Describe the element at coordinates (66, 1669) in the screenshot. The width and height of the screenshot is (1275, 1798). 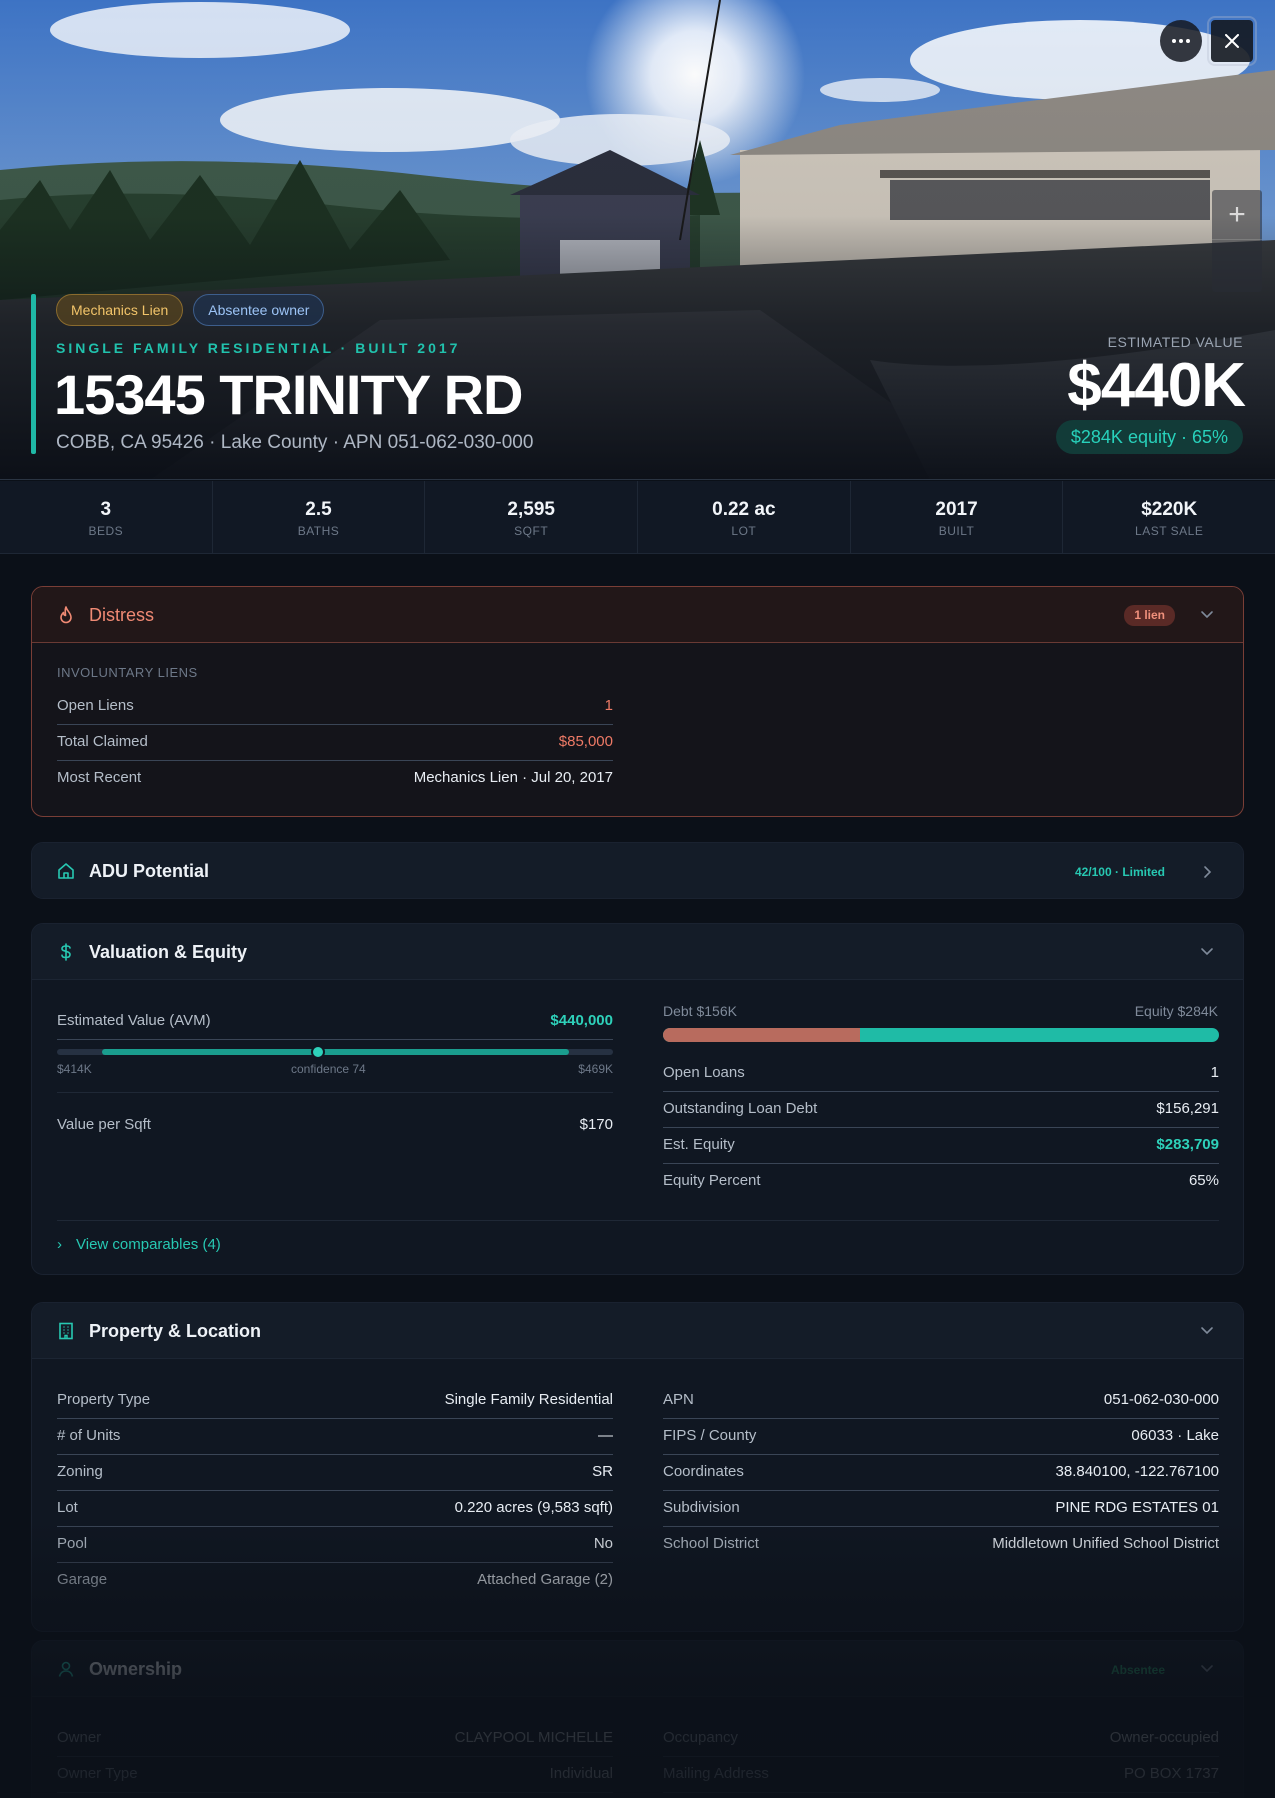
I see `user-icon` at that location.